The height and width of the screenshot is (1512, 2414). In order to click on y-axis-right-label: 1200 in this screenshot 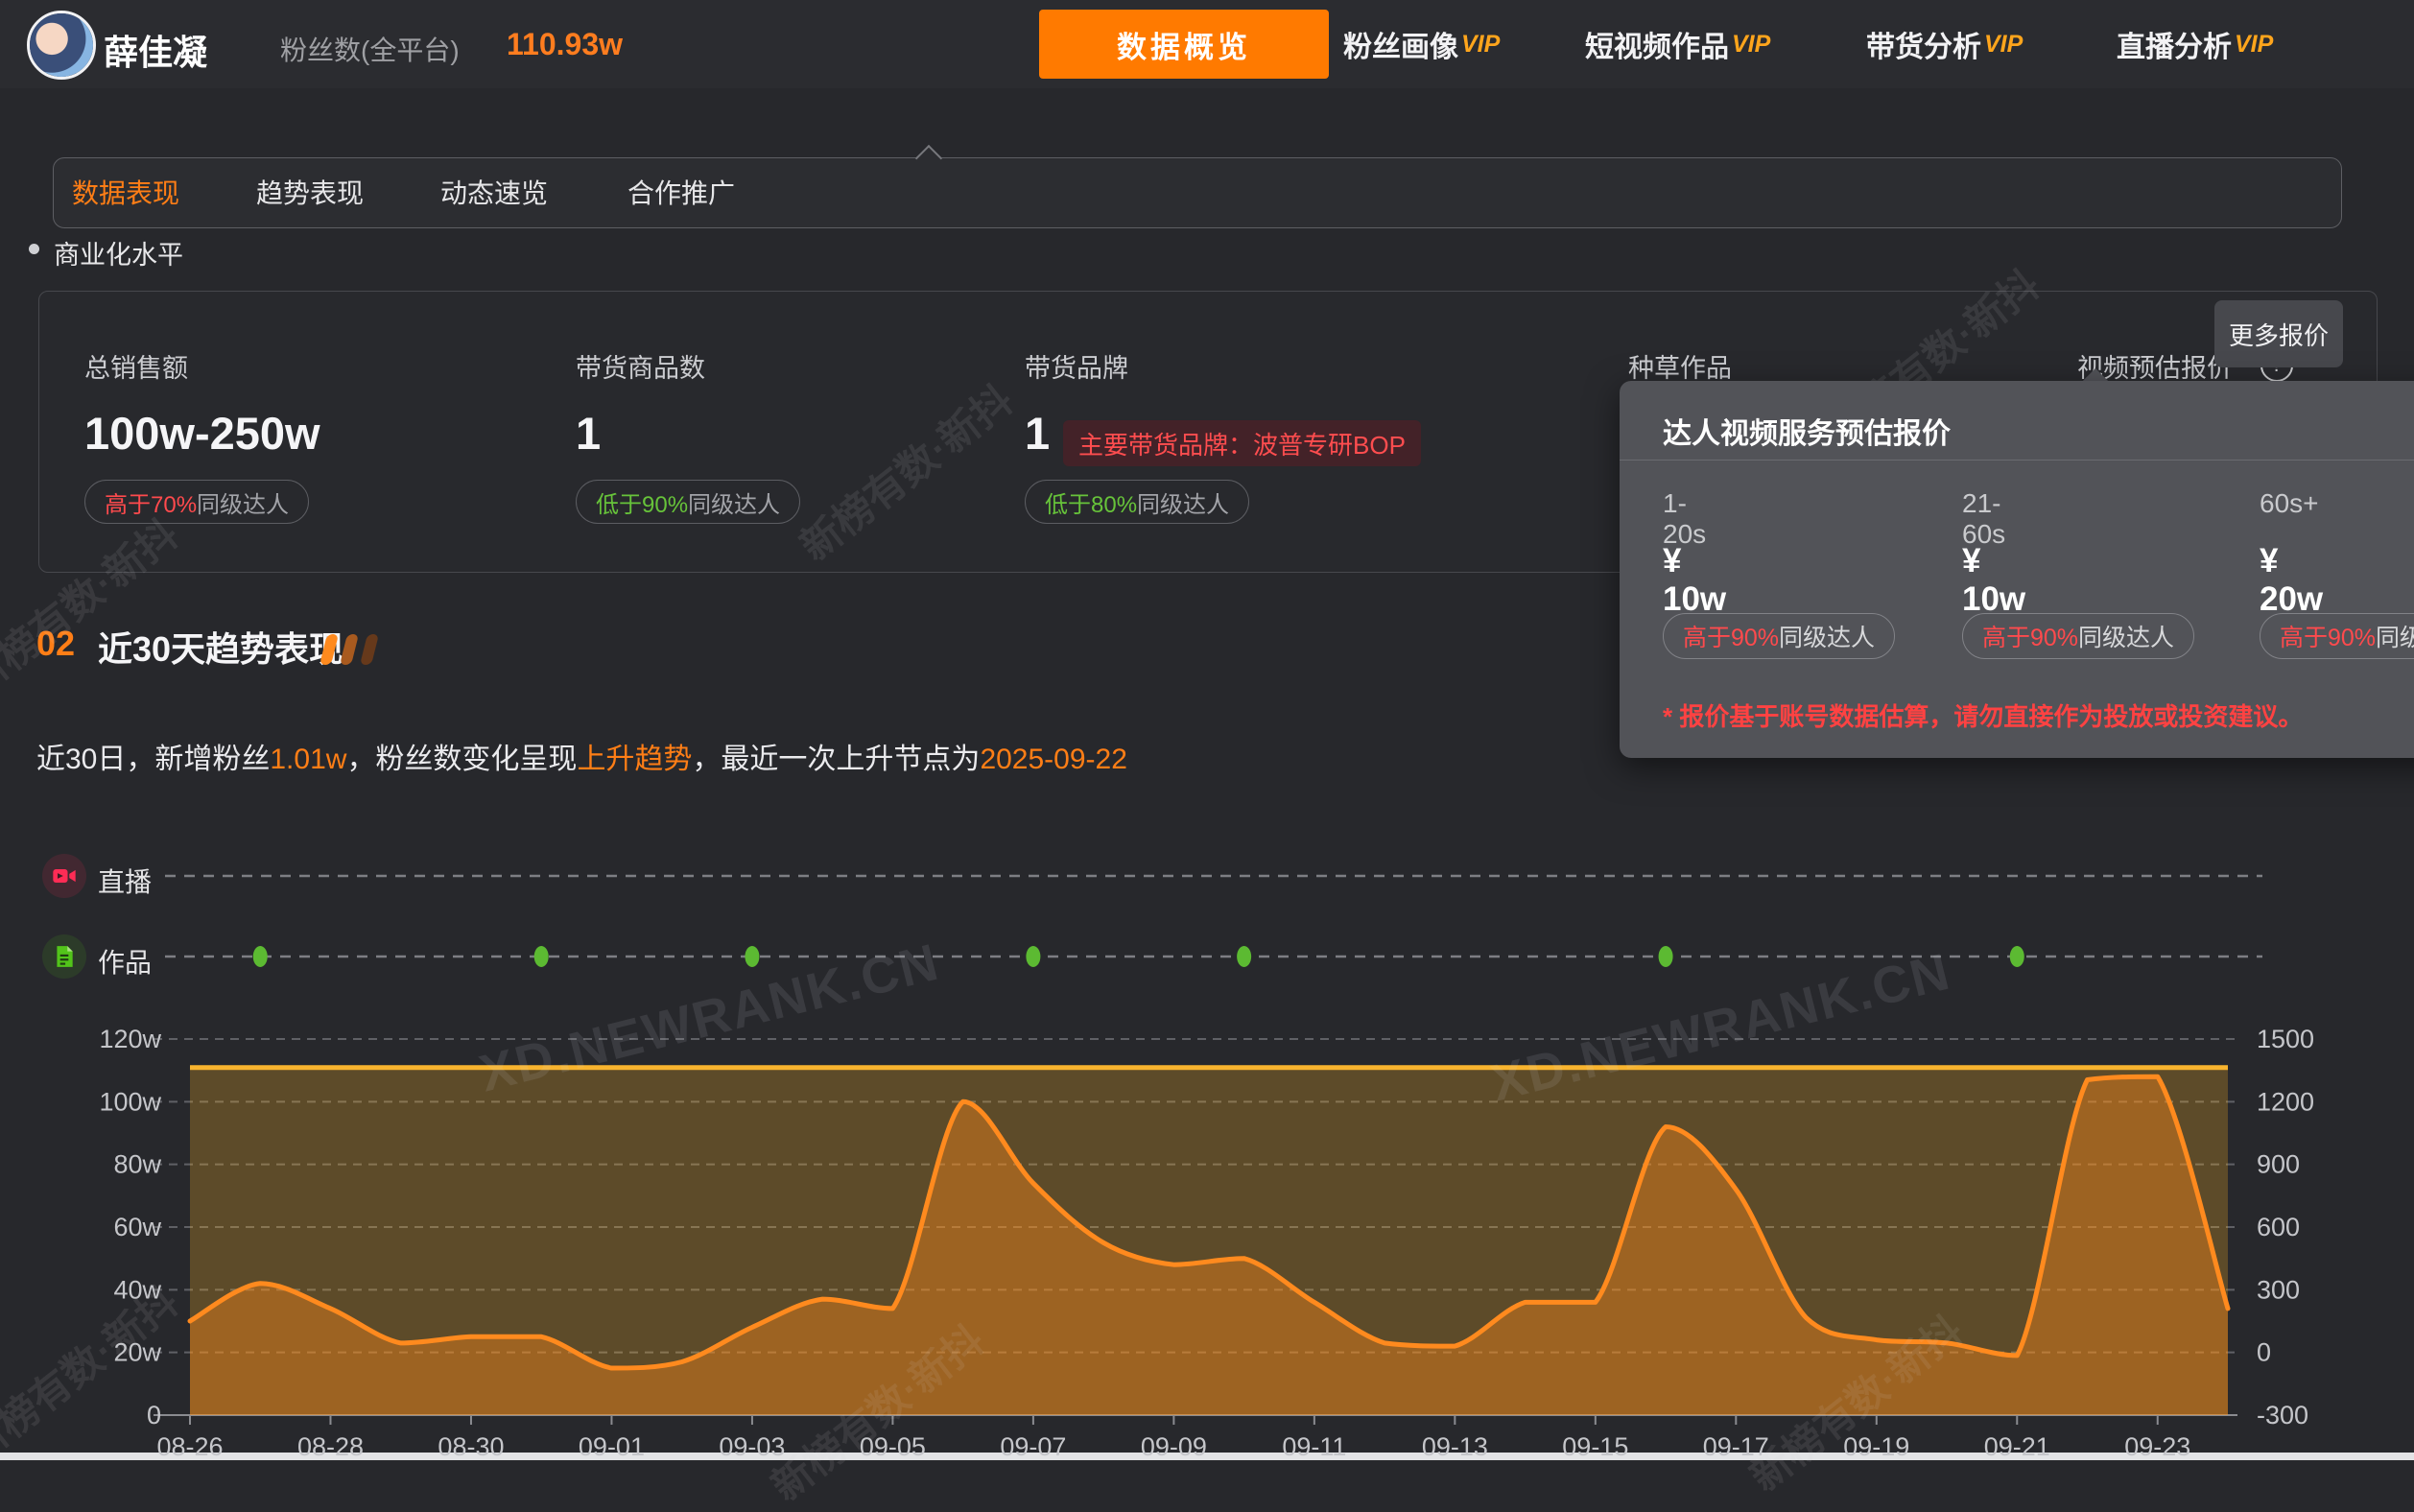, I will do `click(2285, 1101)`.